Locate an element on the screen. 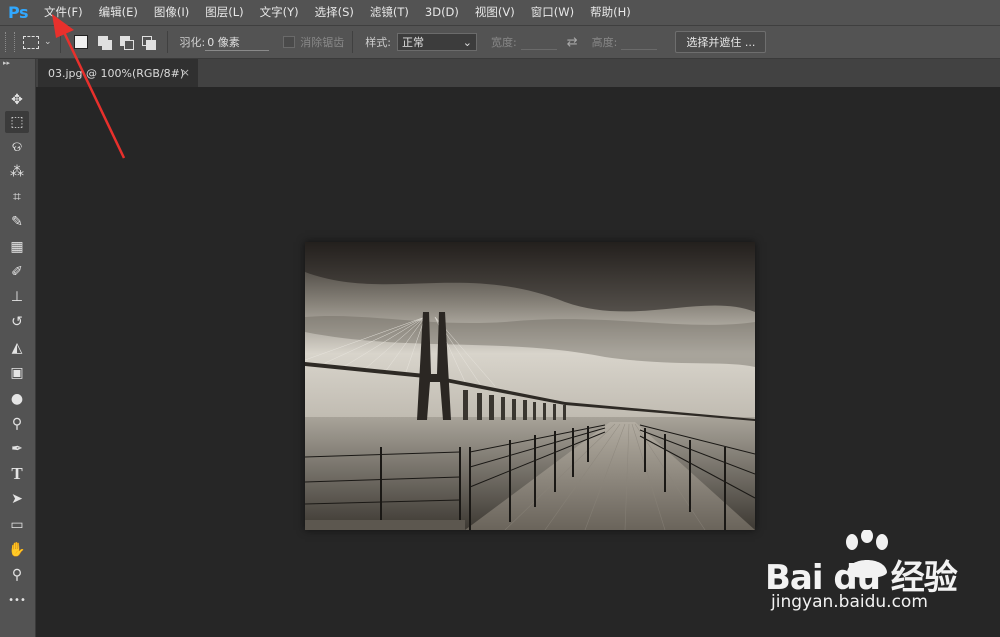 The height and width of the screenshot is (637, 1000). eraser-tool-icon: ◭ is located at coordinates (17, 348).